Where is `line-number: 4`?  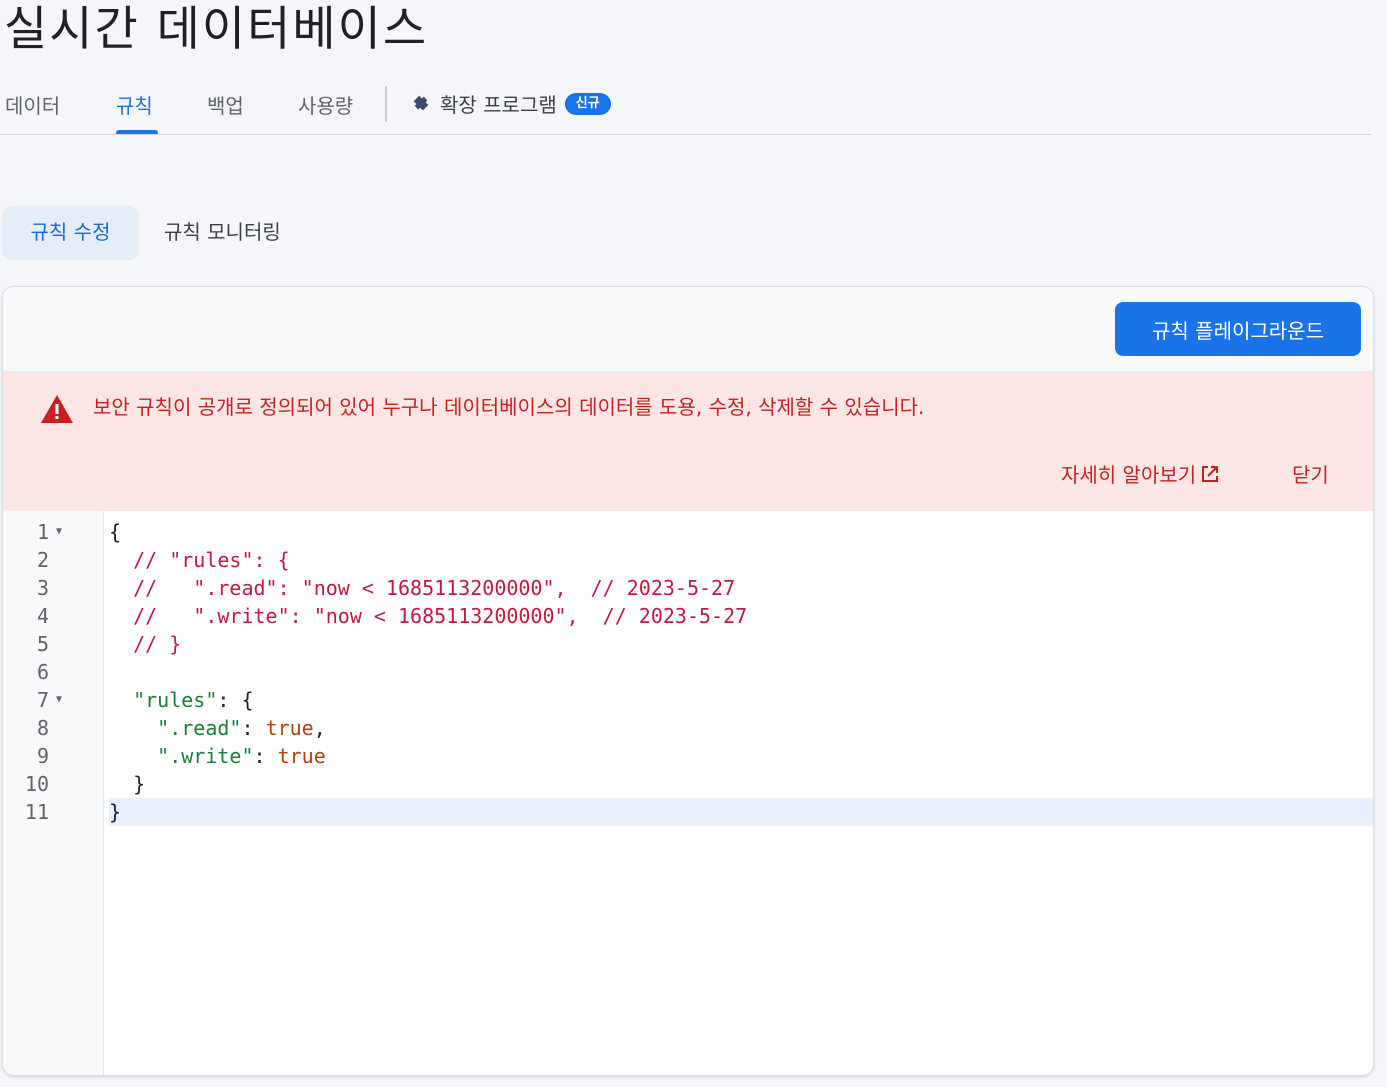 line-number: 4 is located at coordinates (42, 616).